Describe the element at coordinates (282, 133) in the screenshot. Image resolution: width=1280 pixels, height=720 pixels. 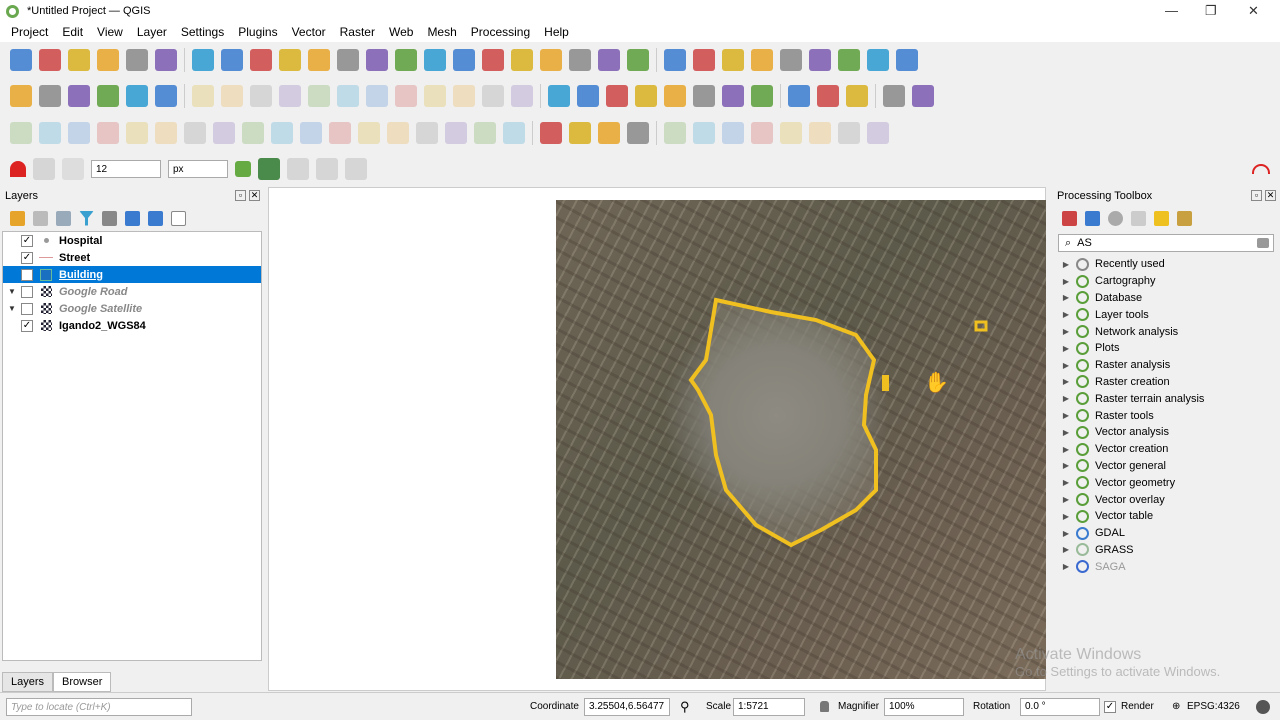
I see `digitize-10-icon` at that location.